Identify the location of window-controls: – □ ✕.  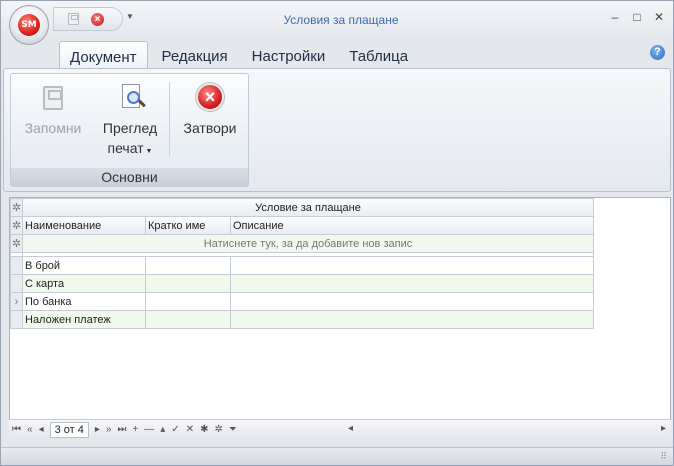
(637, 17).